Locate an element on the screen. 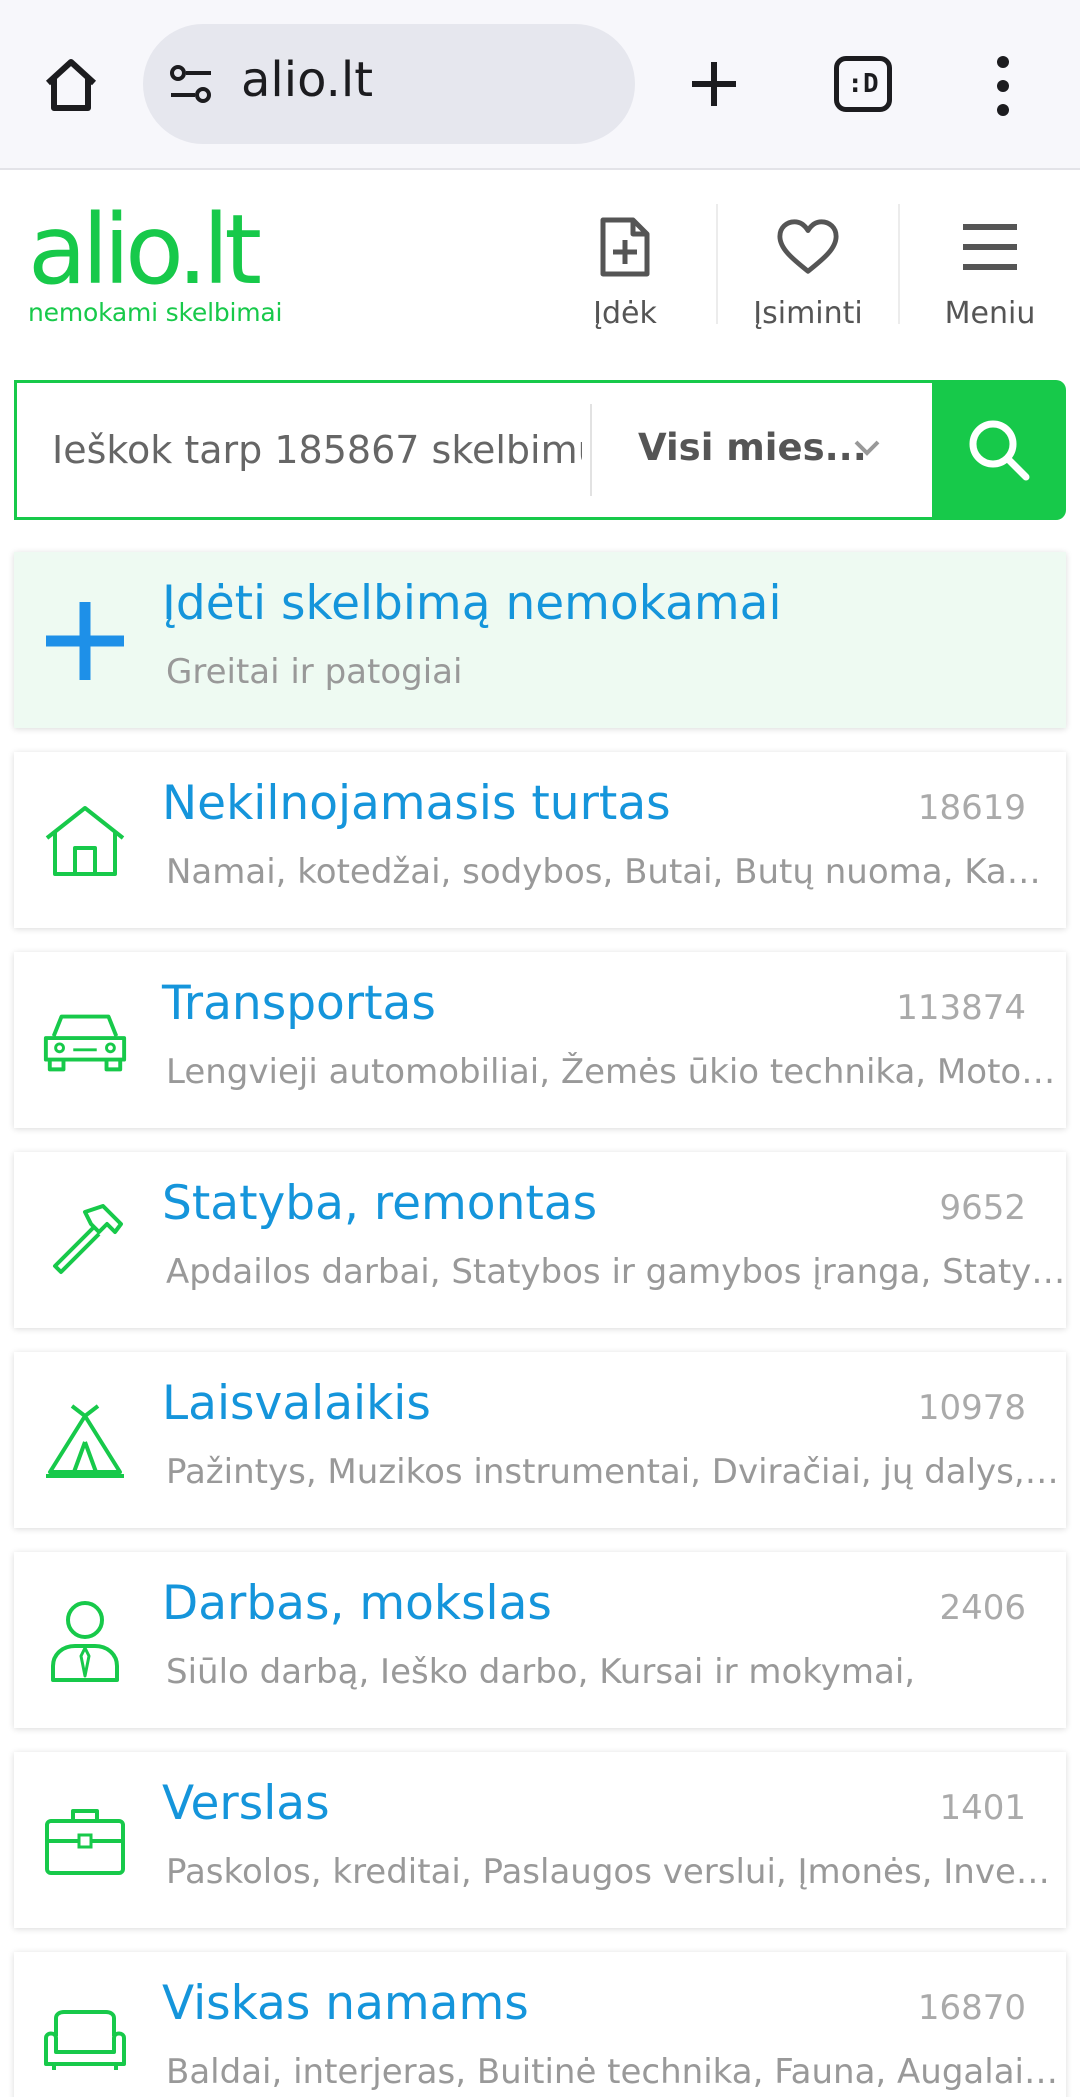  browser-toolbar: alio.lt :D is located at coordinates (540, 85).